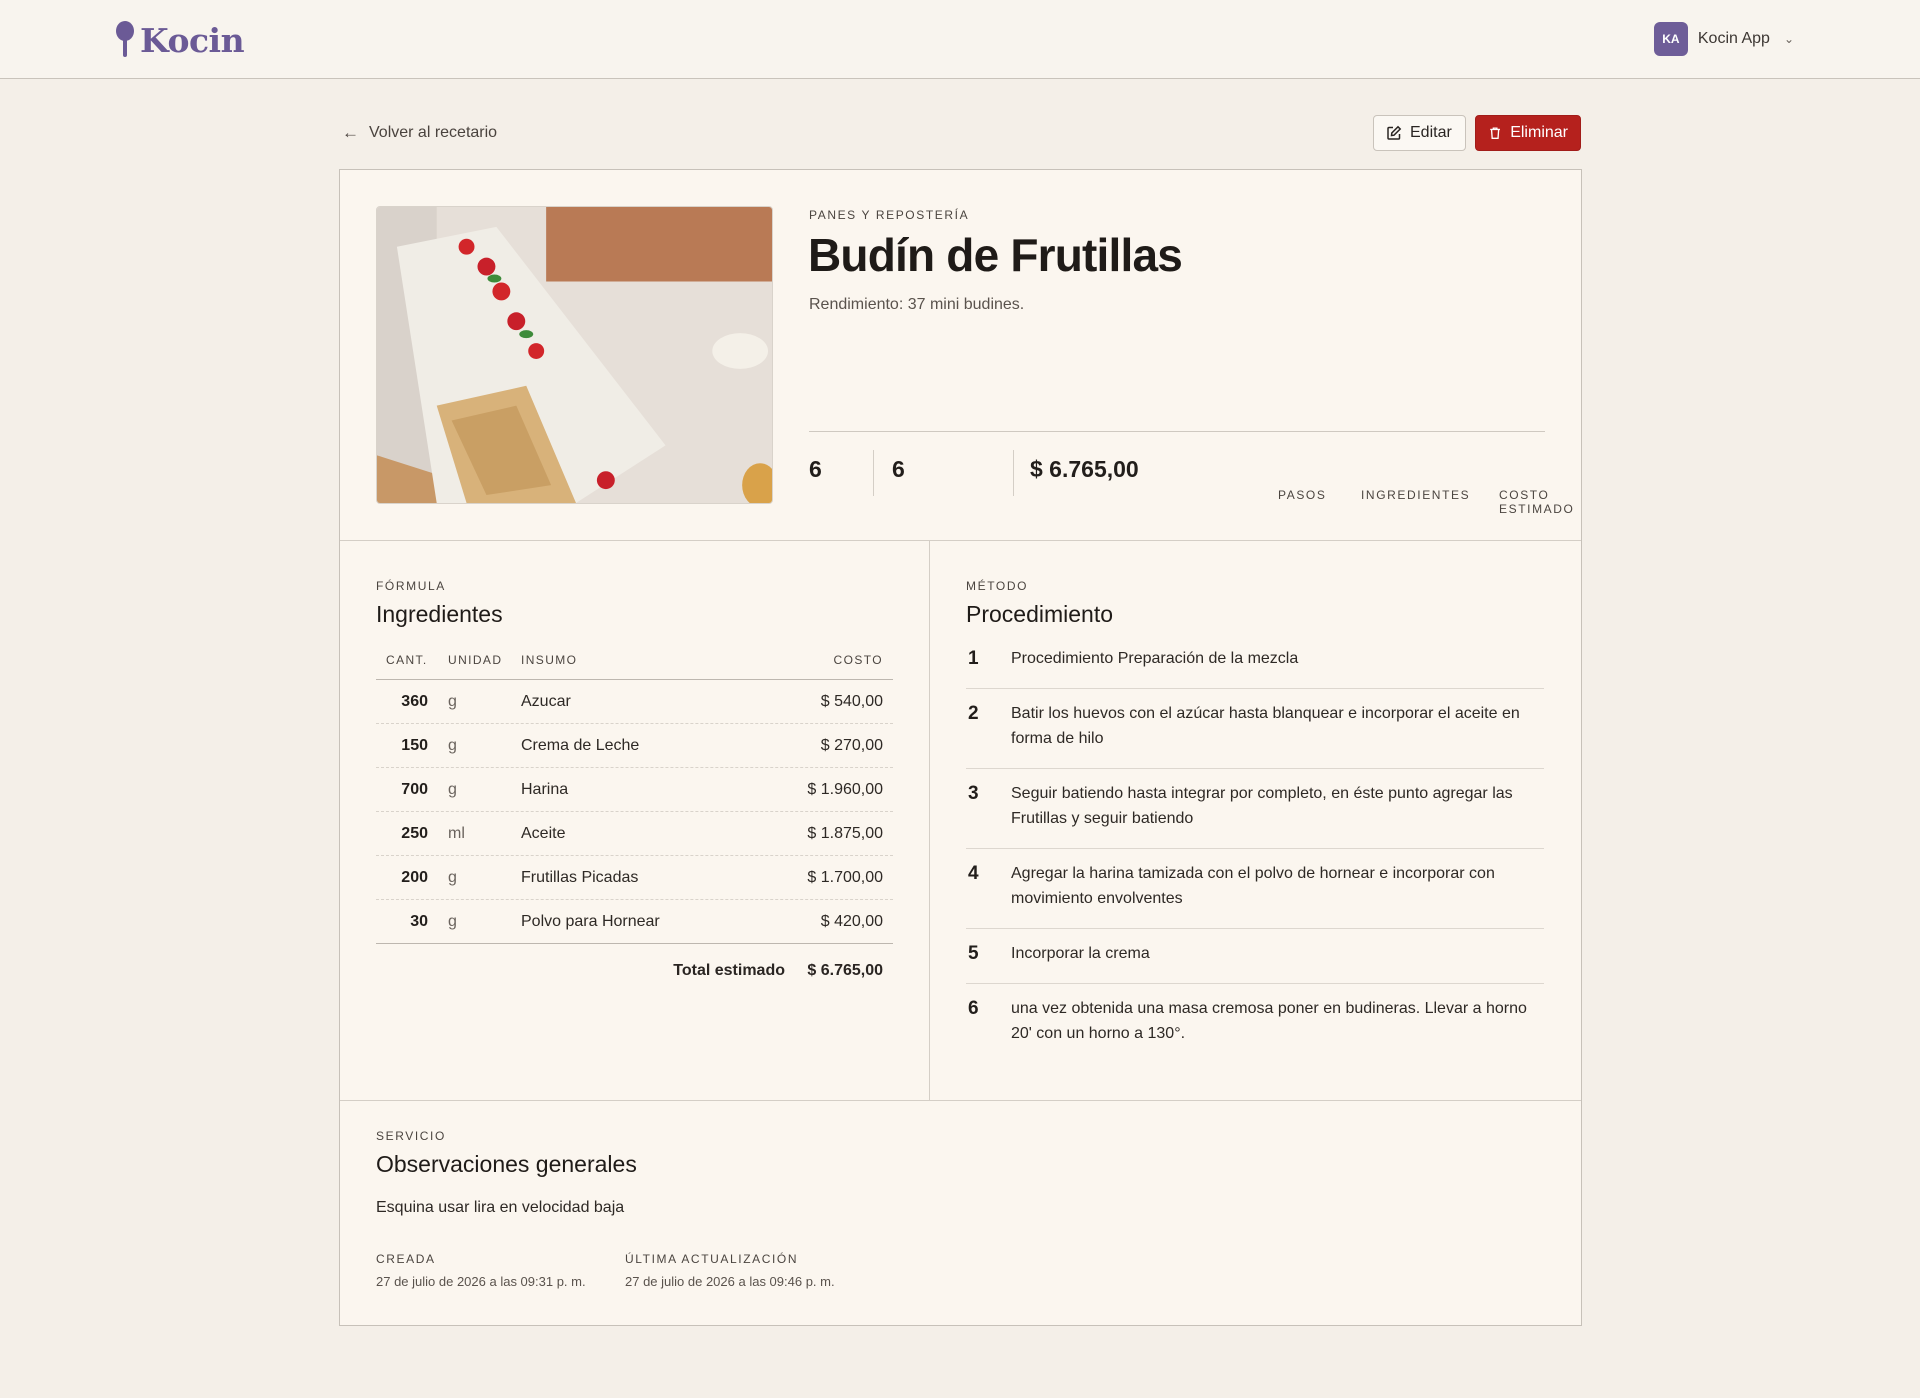 Image resolution: width=1920 pixels, height=1398 pixels. What do you see at coordinates (889, 215) in the screenshot?
I see `recipe-category: PANES Y REPOSTERÍA` at bounding box center [889, 215].